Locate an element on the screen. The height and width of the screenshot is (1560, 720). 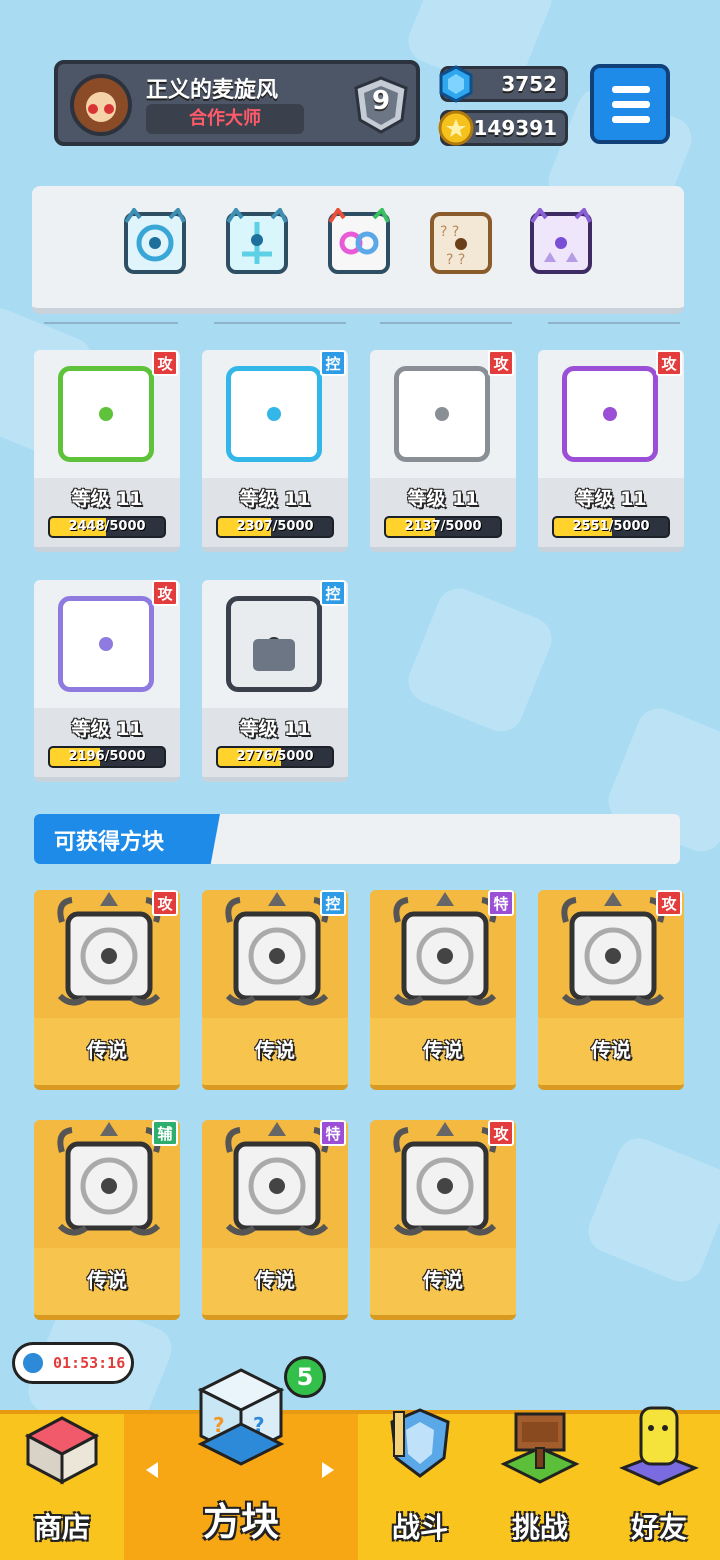
die-progress-text: 2196/5000 is located at coordinates (107, 756).